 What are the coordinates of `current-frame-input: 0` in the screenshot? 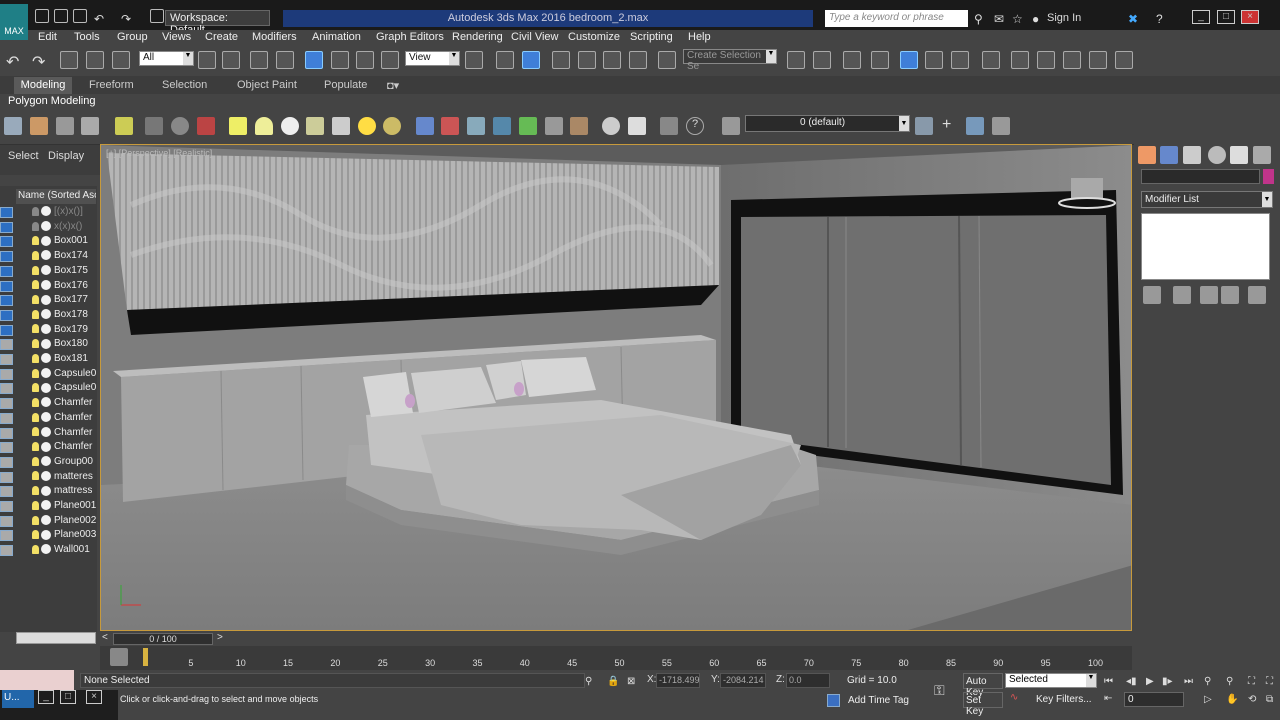 It's located at (1154, 699).